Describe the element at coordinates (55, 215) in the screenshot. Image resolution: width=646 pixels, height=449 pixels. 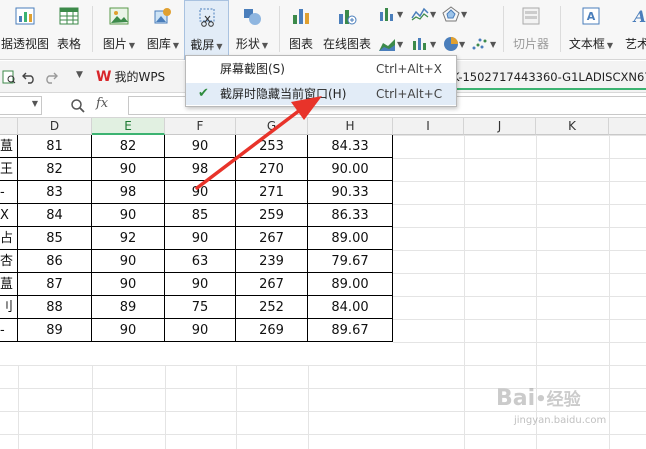
I see `table-cell: 84` at that location.